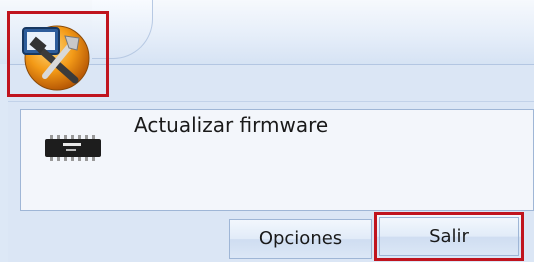  I want to click on tools-icon, so click(55, 56).